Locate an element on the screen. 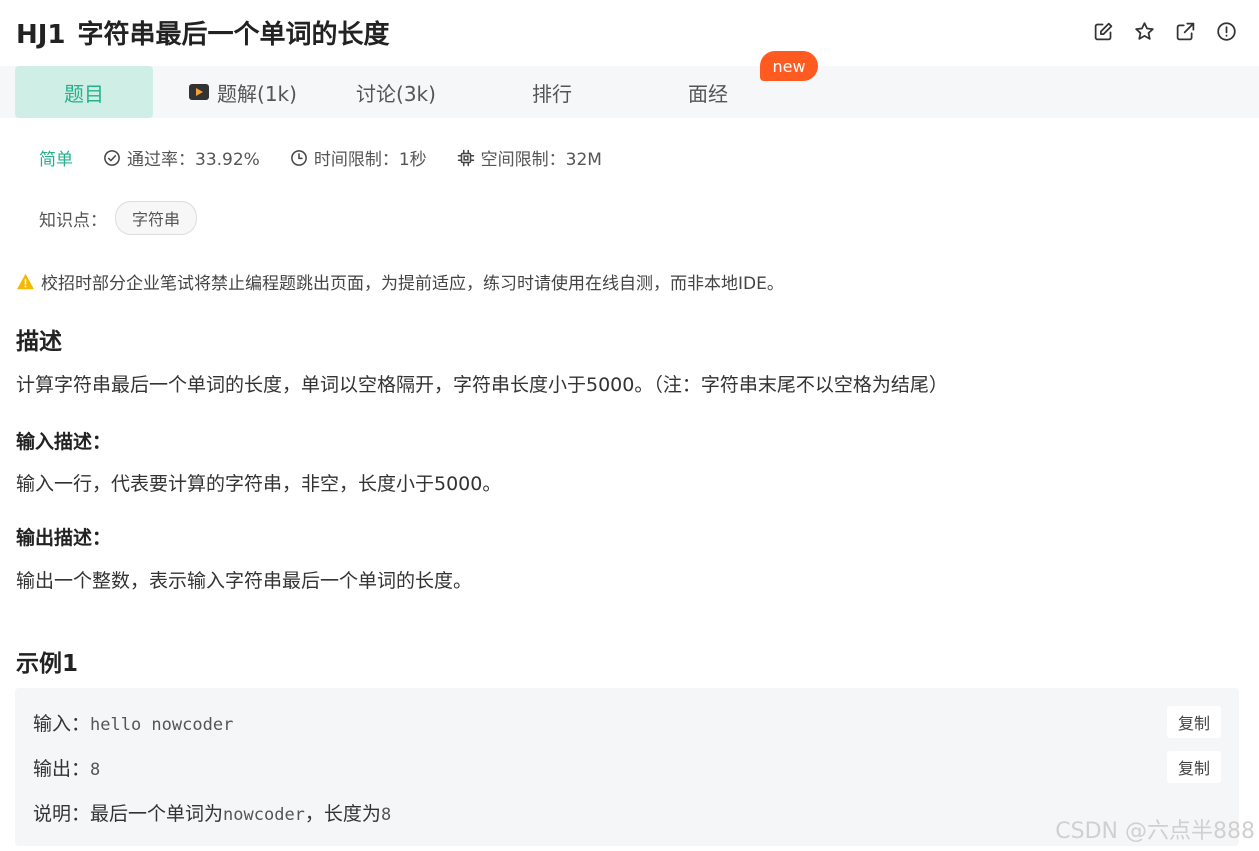  input-label: 输入： is located at coordinates (62, 724).